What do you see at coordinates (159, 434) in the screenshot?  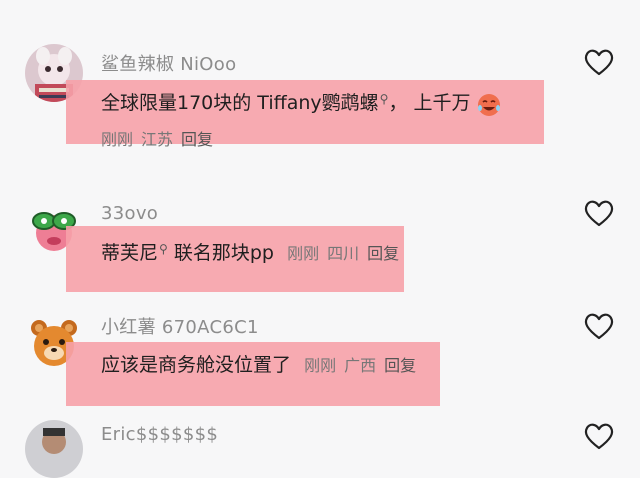 I see `comment-username: Eric$$$$$$$` at bounding box center [159, 434].